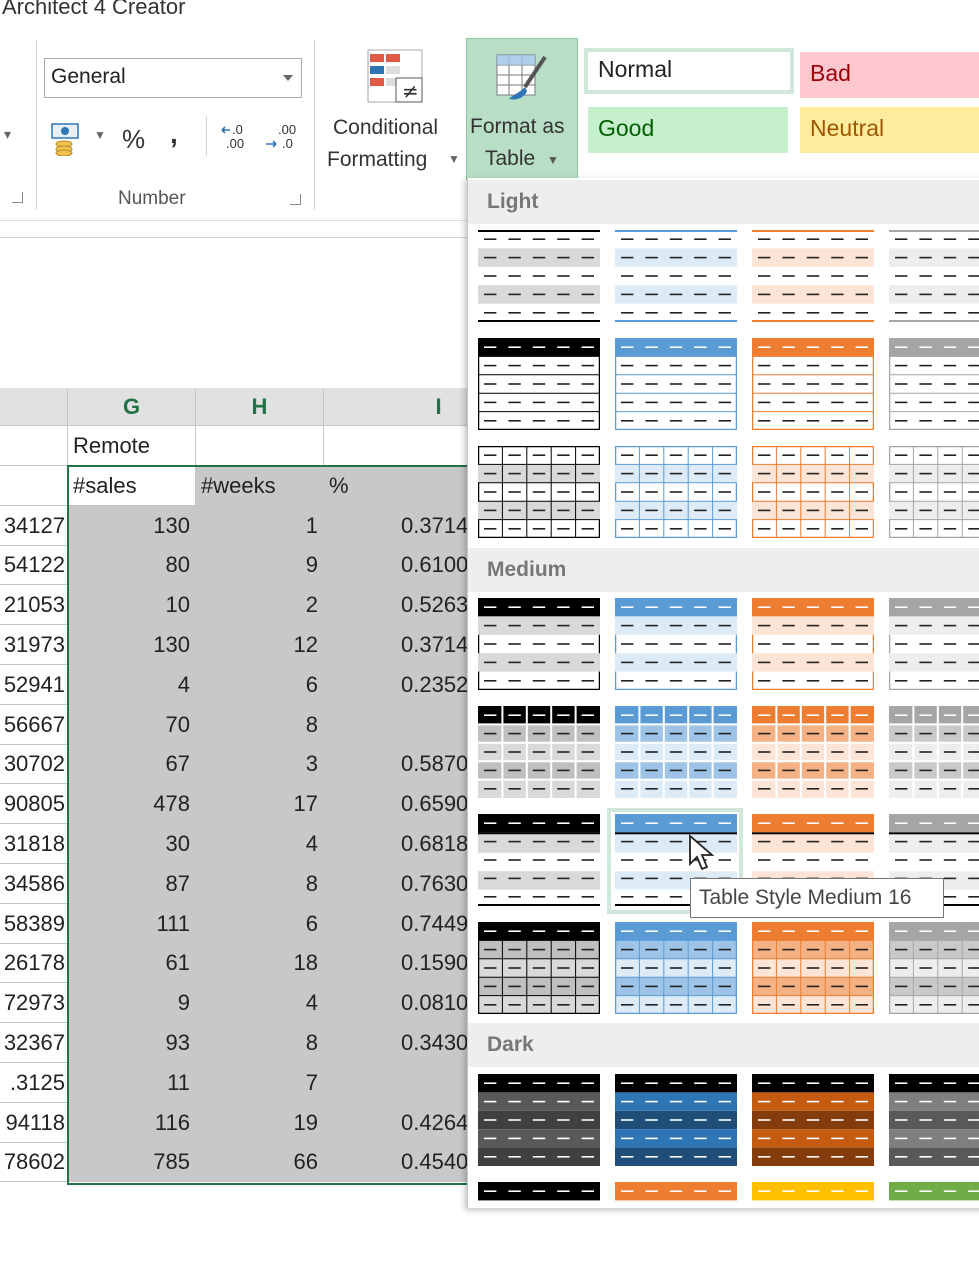  Describe the element at coordinates (522, 109) in the screenshot. I see `format-as-table-button: Format as Table ▼` at that location.